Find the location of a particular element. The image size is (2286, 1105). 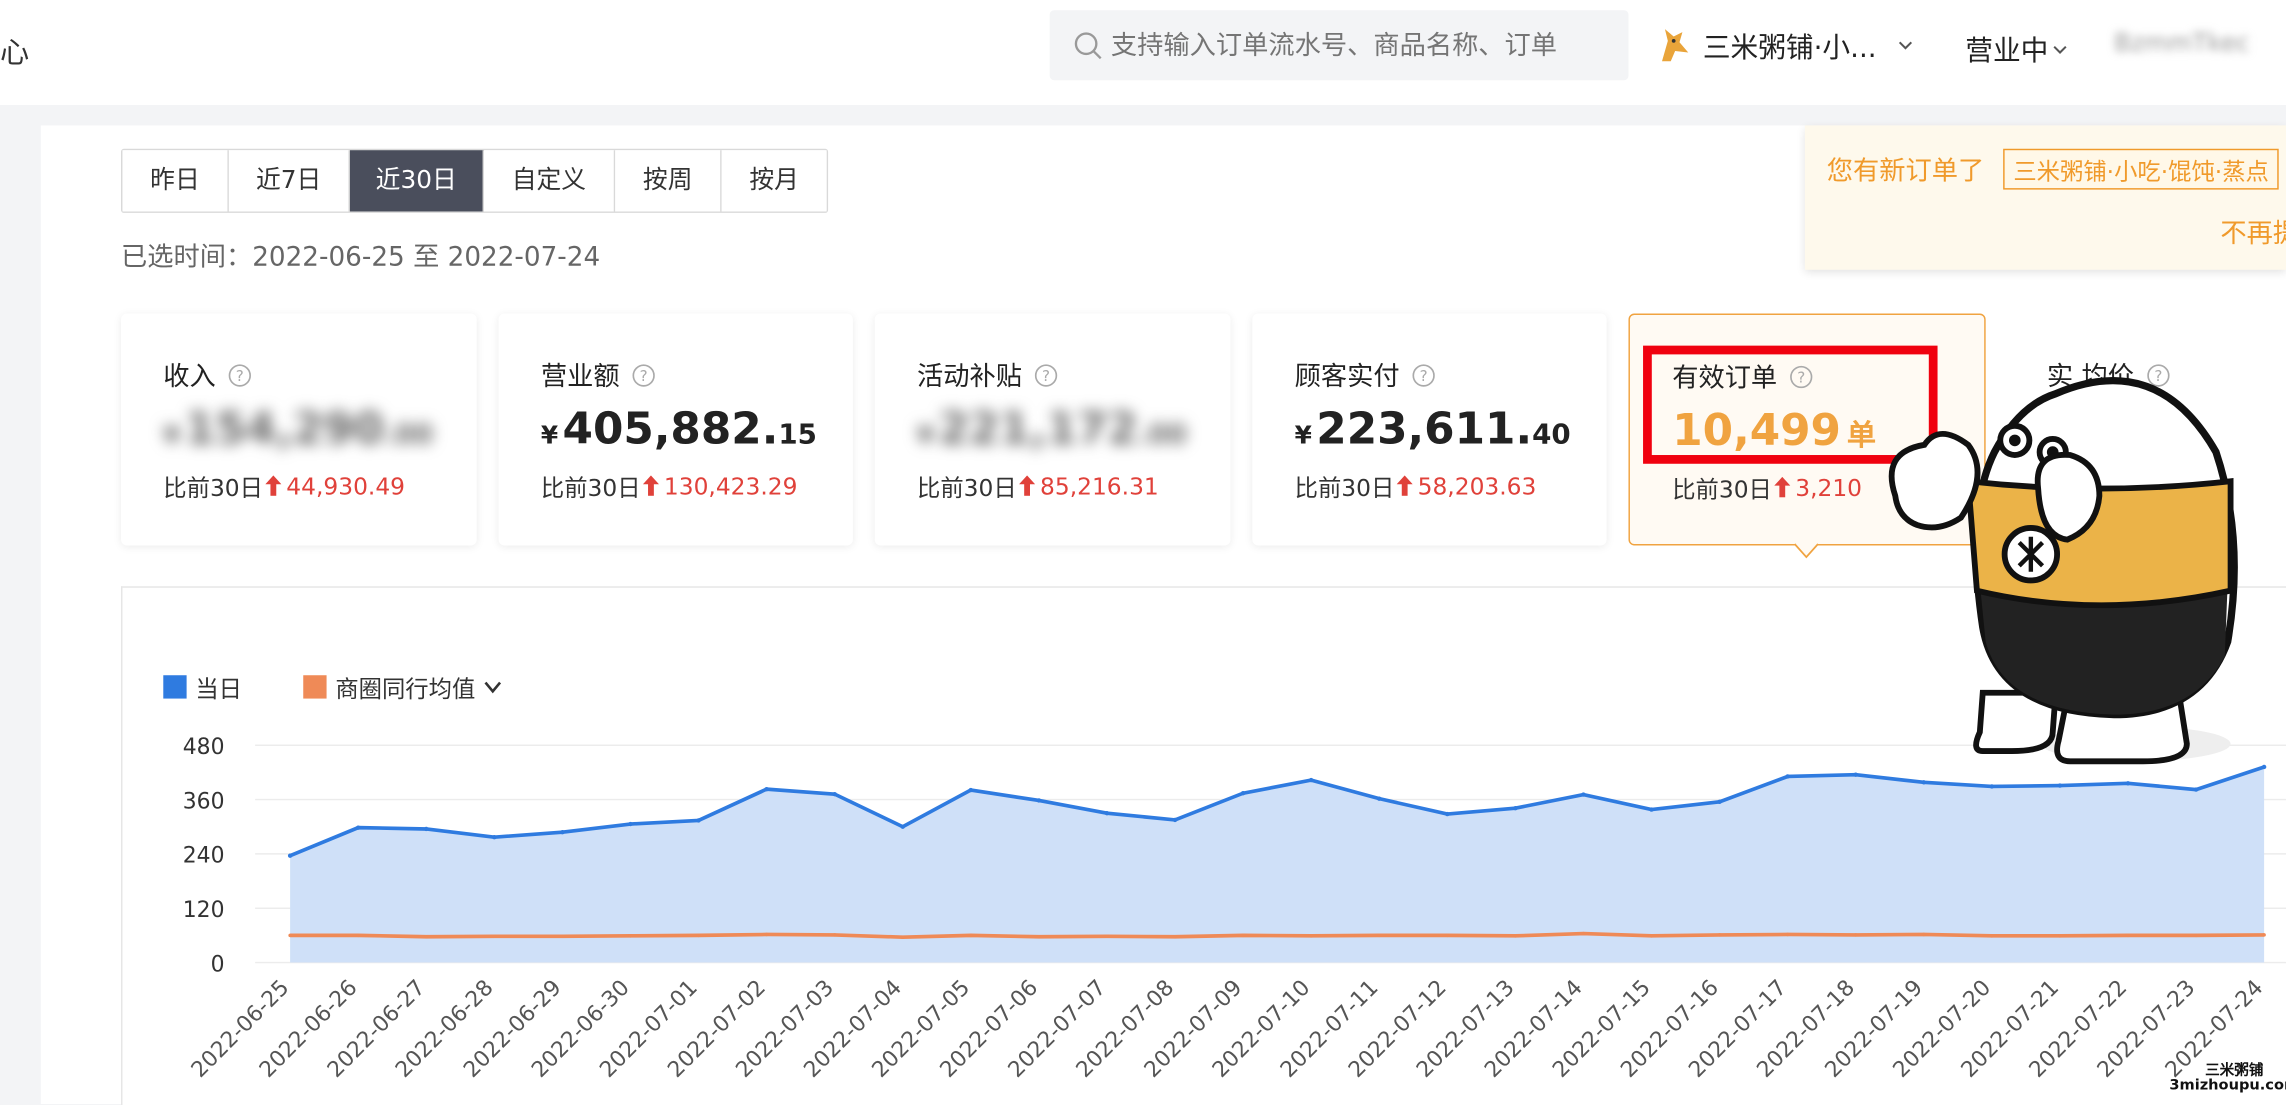

y-tick-label: 480 is located at coordinates (204, 747).